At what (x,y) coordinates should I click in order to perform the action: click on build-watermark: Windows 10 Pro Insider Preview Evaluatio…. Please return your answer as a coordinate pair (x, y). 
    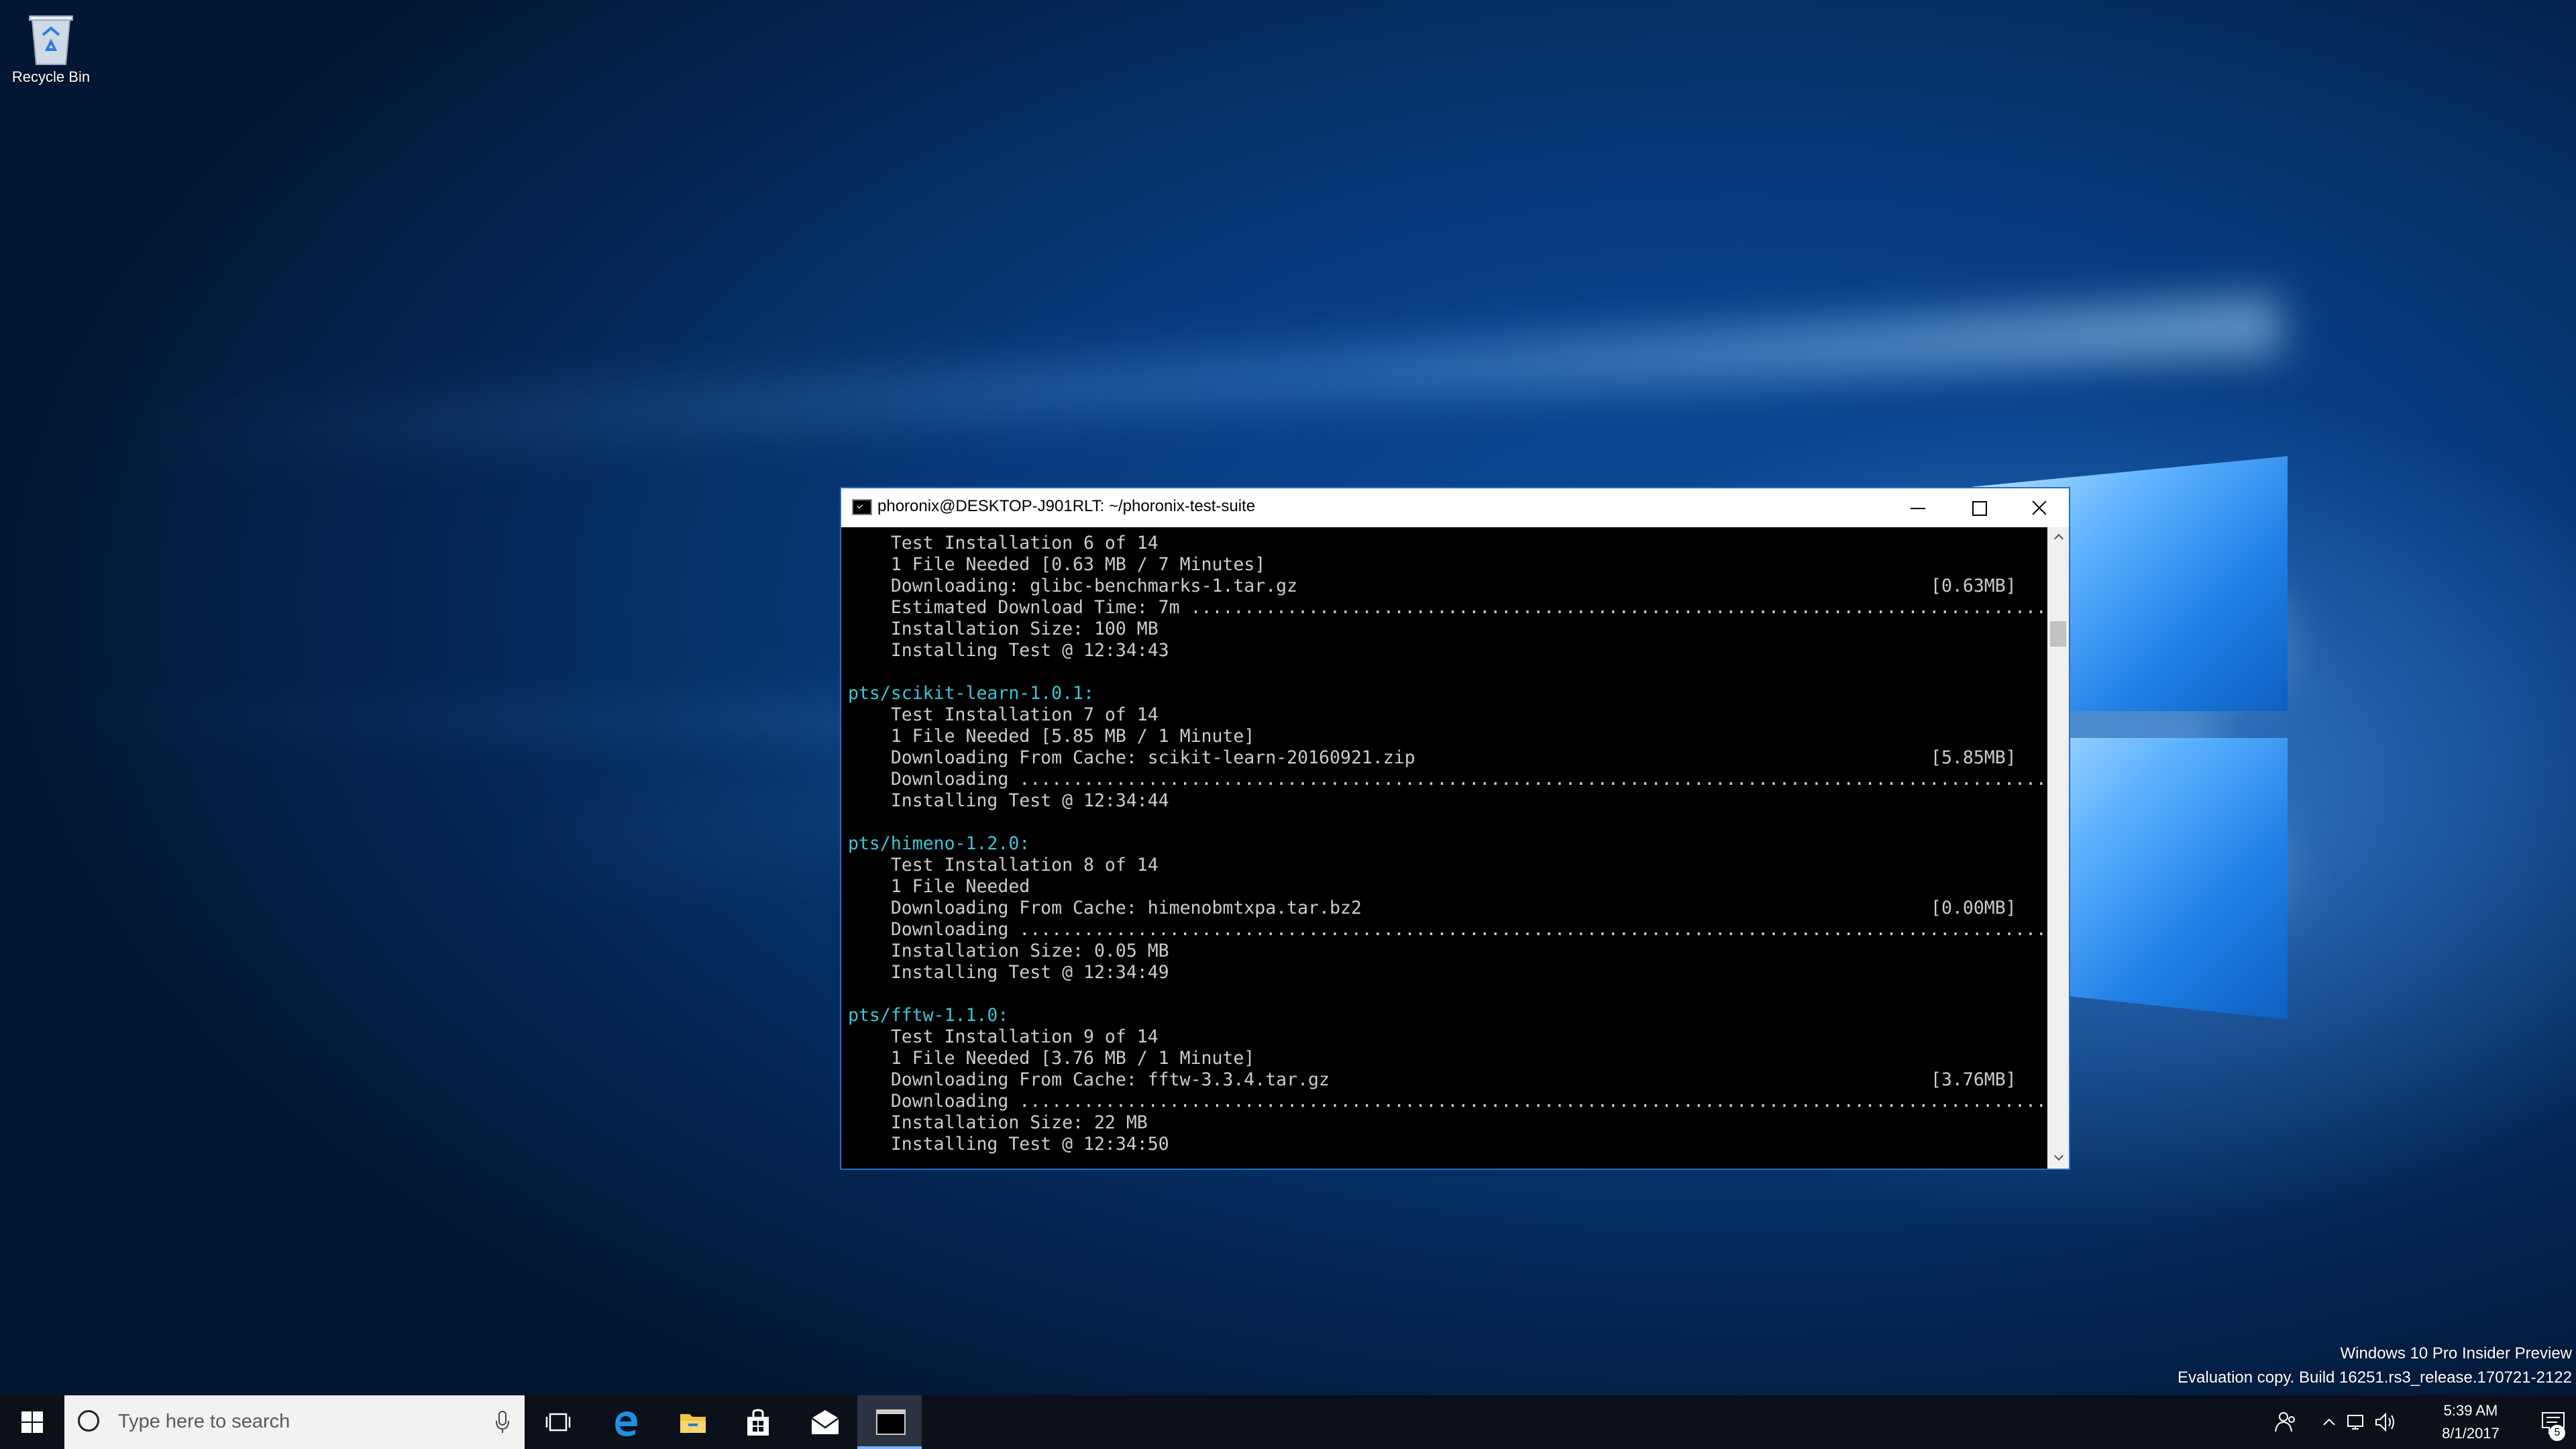
    Looking at the image, I should click on (2375, 1366).